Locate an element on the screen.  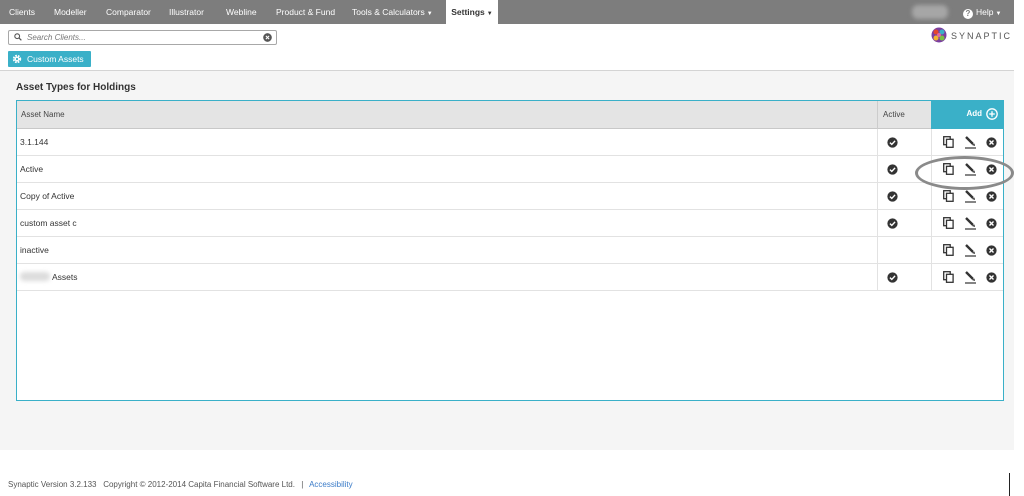
client-search is located at coordinates (142, 37).